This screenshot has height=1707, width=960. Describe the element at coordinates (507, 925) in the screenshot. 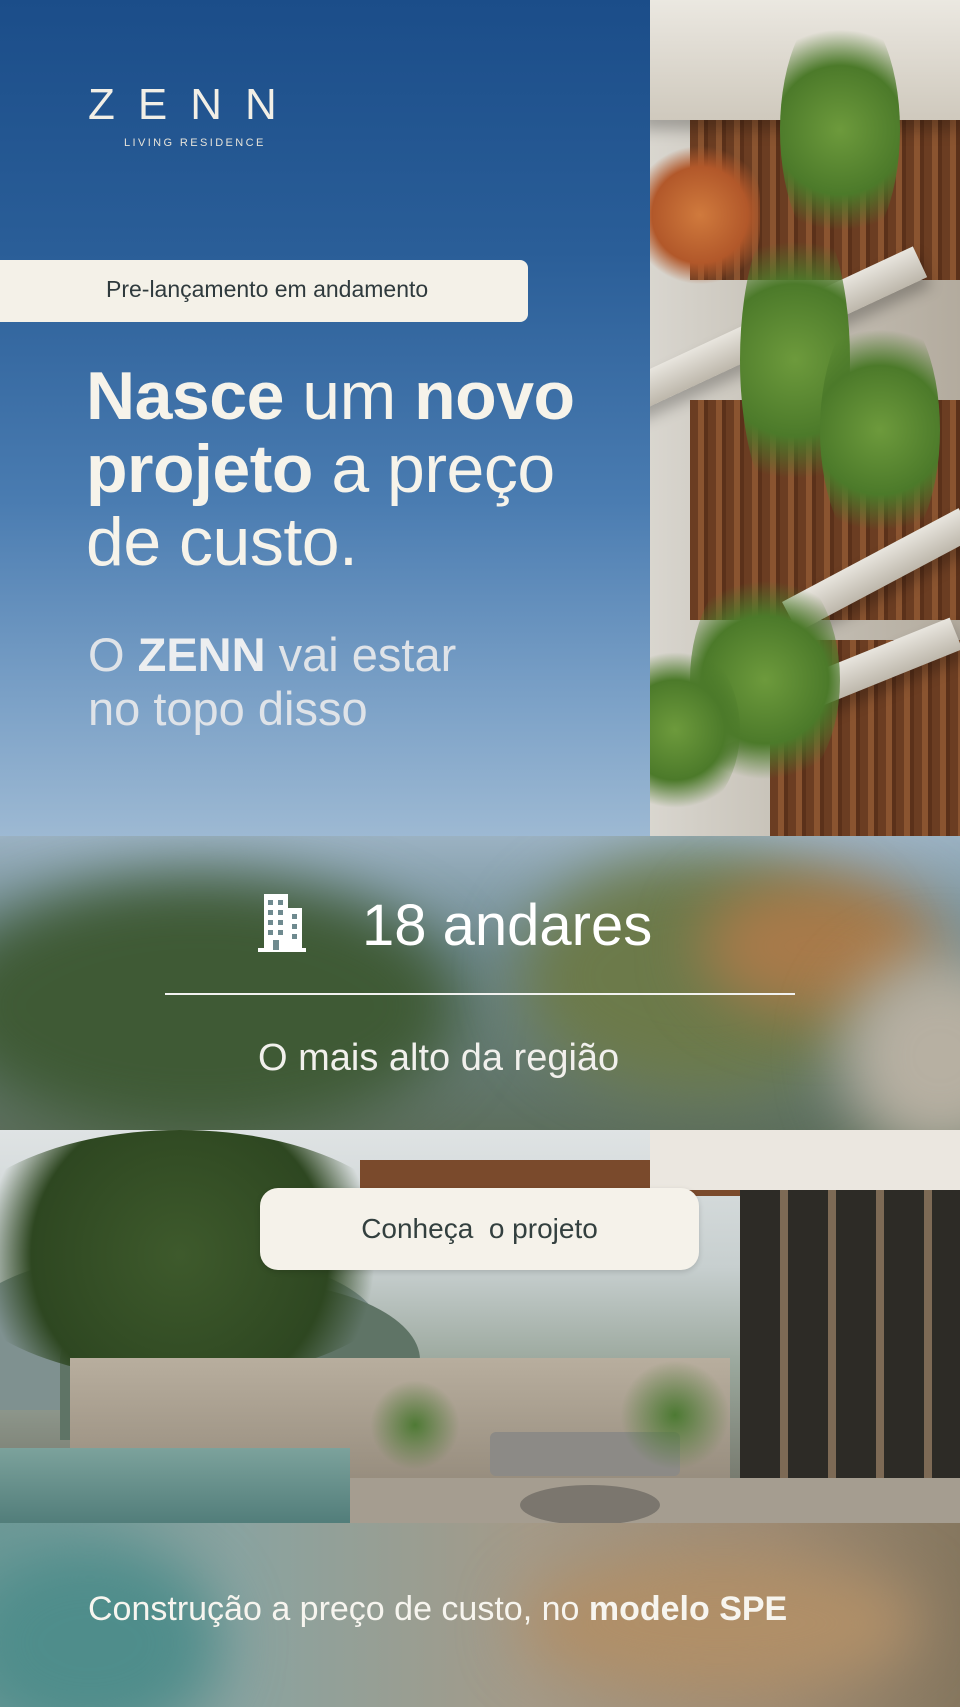

I see `stat-value: 18 andares` at that location.